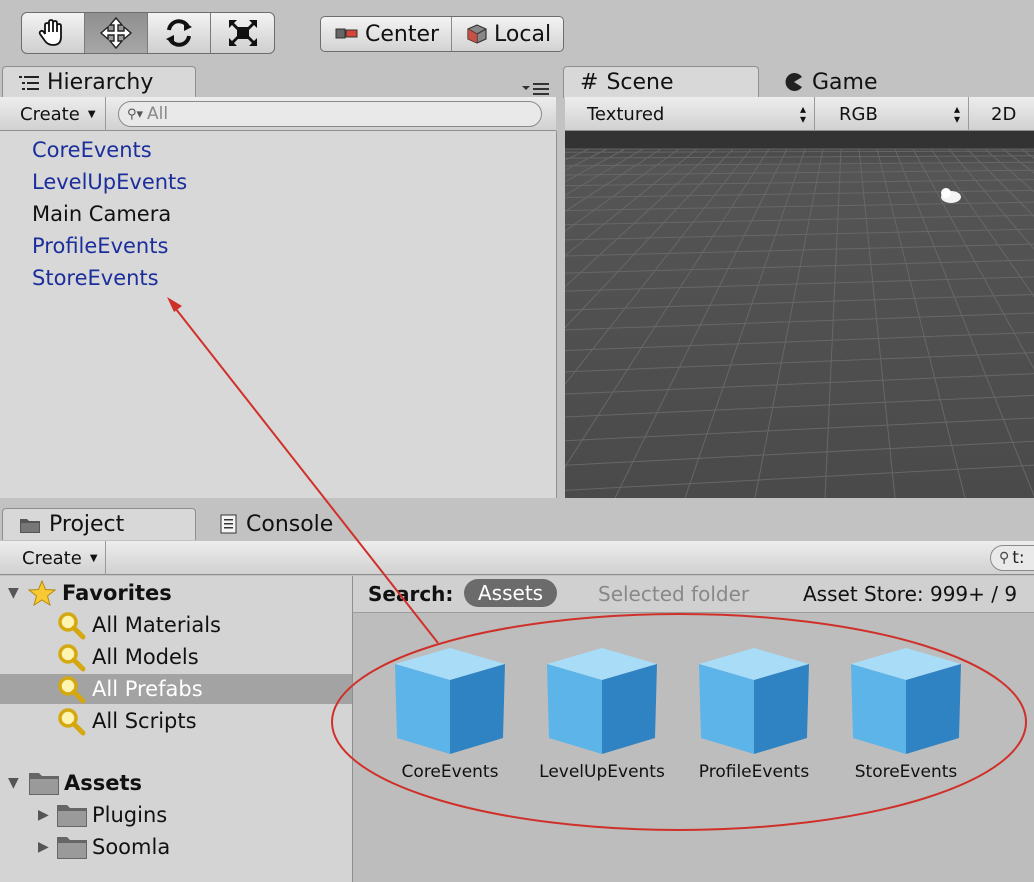 The width and height of the screenshot is (1034, 882). Describe the element at coordinates (117, 593) in the screenshot. I see `favorites-label: Favorites` at that location.